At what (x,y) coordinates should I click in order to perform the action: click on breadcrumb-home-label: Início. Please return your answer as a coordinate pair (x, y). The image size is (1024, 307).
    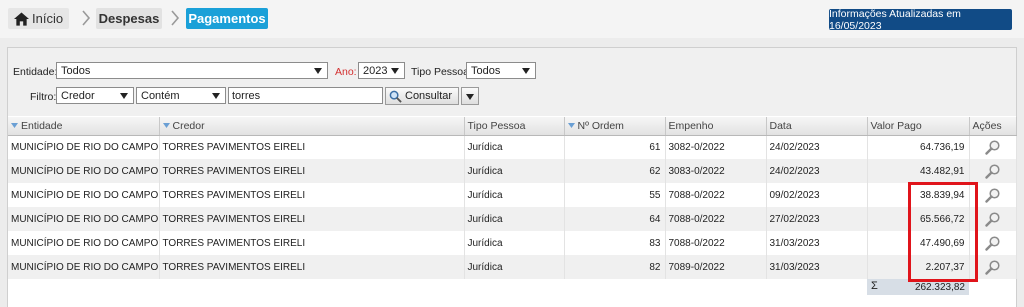
    Looking at the image, I should click on (48, 18).